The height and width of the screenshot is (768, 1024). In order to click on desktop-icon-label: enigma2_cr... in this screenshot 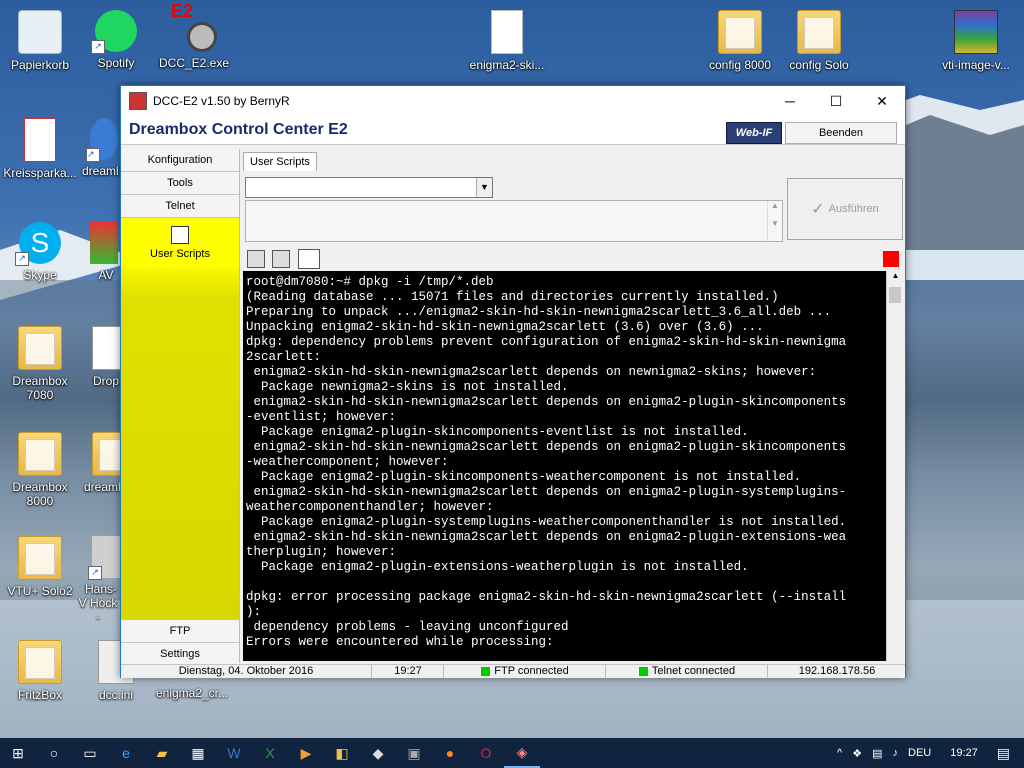, I will do `click(192, 693)`.